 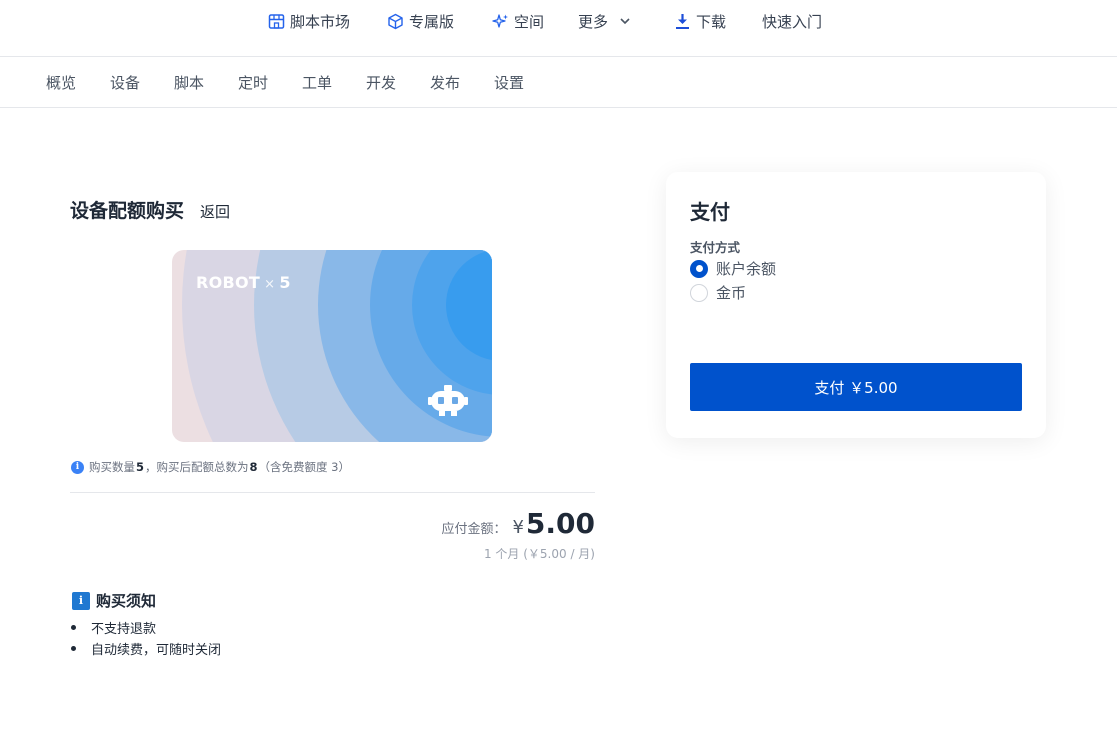 What do you see at coordinates (856, 387) in the screenshot?
I see `pay-button: 支付 ￥5.00` at bounding box center [856, 387].